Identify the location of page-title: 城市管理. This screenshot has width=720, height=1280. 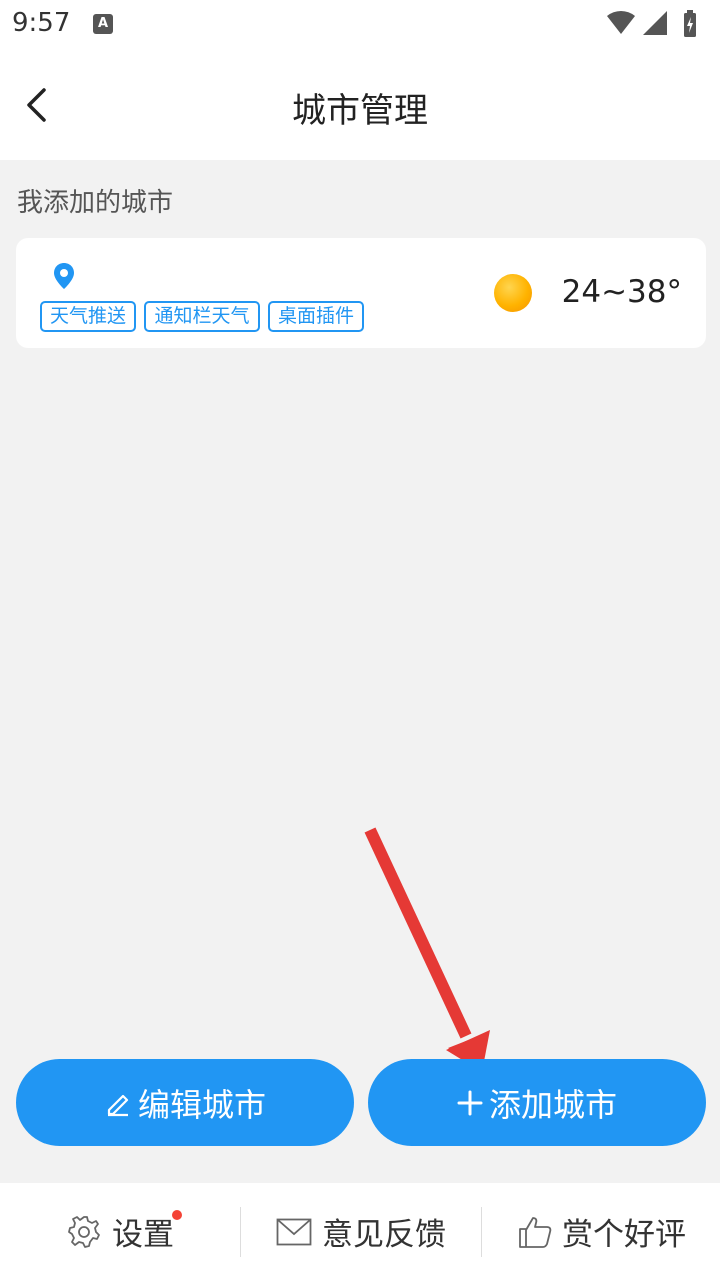
(360, 111).